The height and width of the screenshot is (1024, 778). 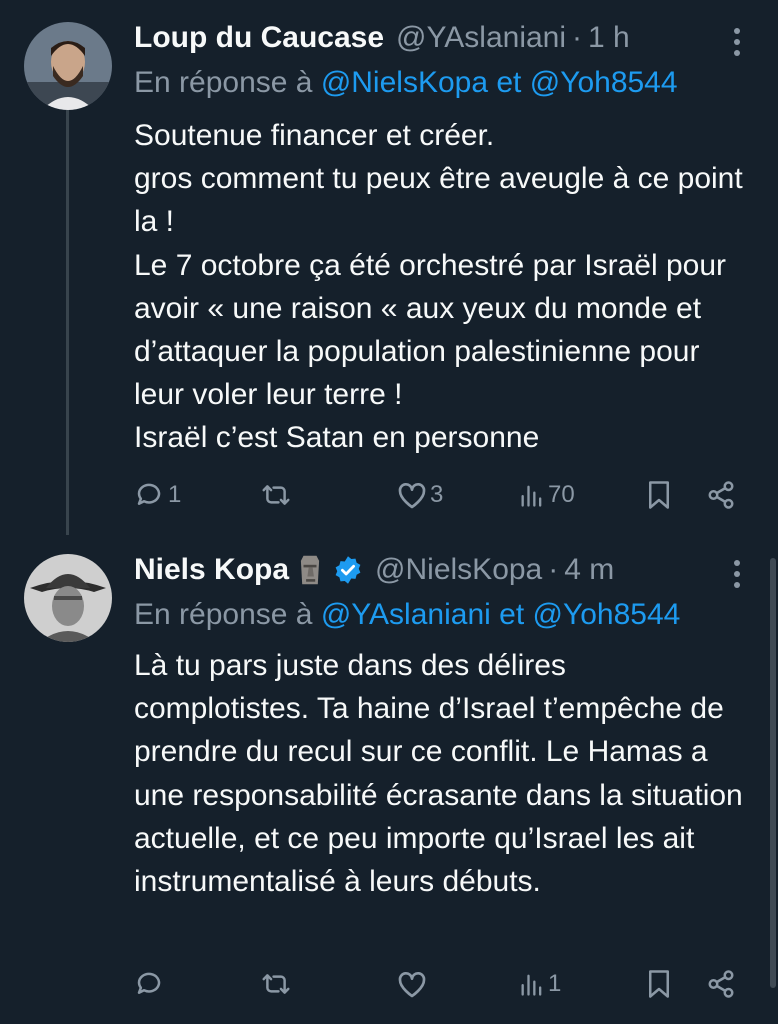 What do you see at coordinates (481, 38) in the screenshot?
I see `author-handle: @YAslaniani` at bounding box center [481, 38].